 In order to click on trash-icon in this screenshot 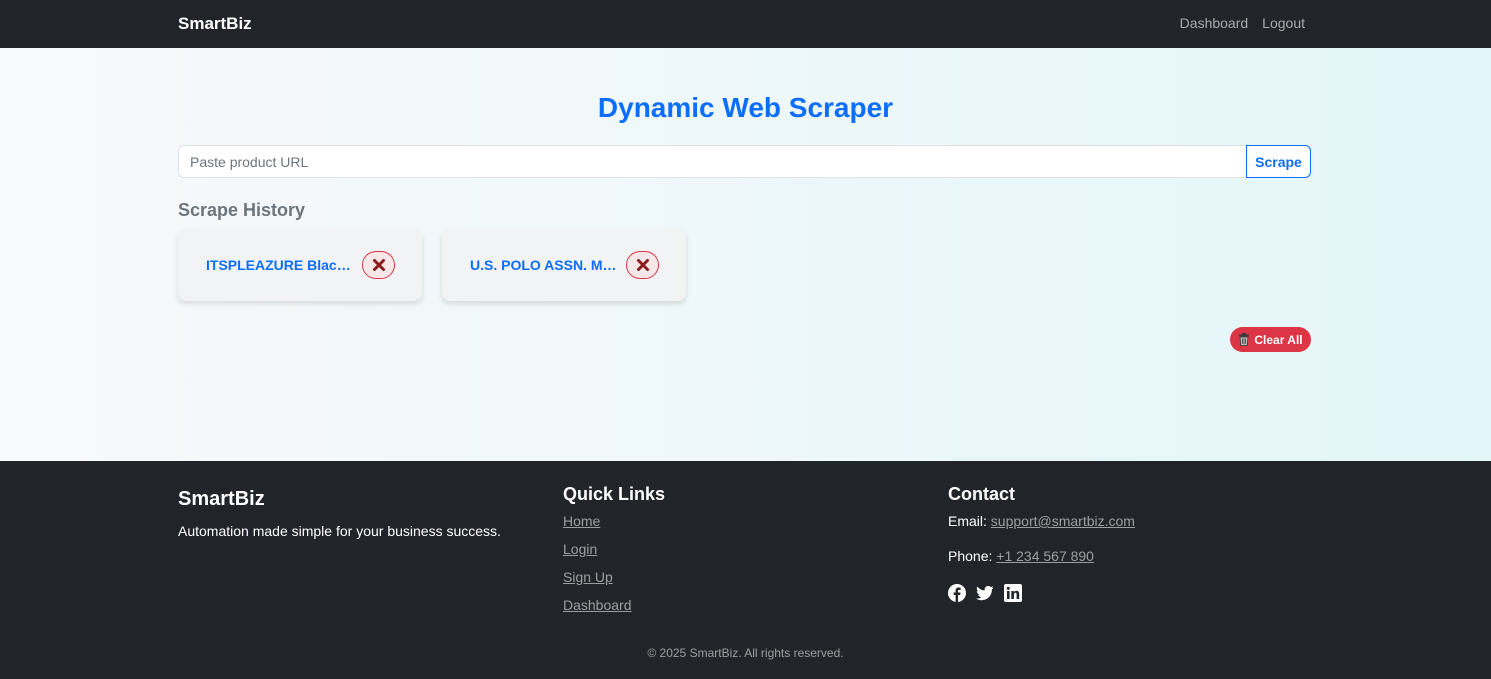, I will do `click(1244, 339)`.